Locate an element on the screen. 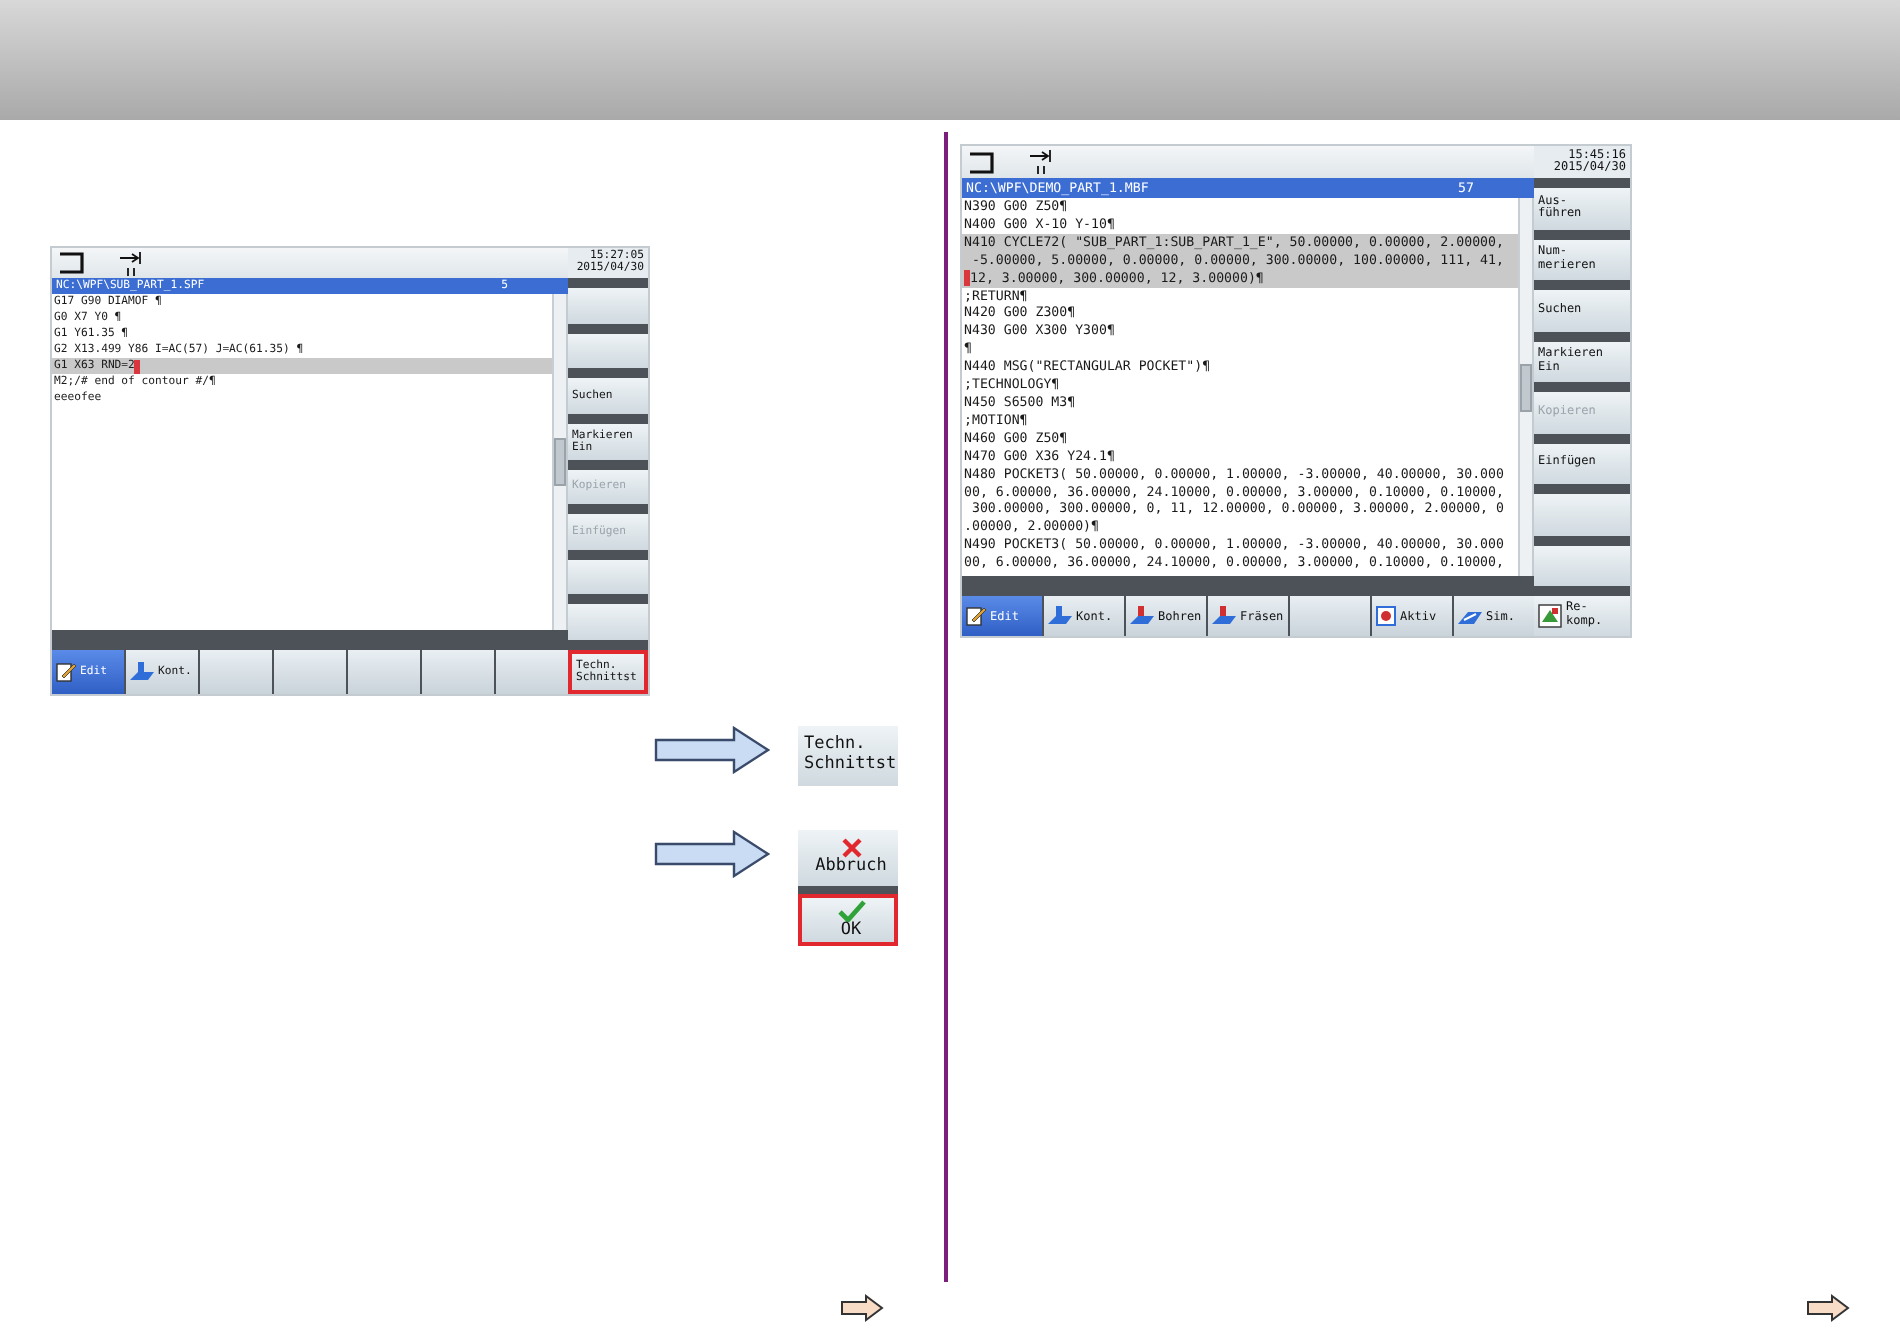 This screenshot has height=1342, width=1900. check-icon is located at coordinates (851, 910).